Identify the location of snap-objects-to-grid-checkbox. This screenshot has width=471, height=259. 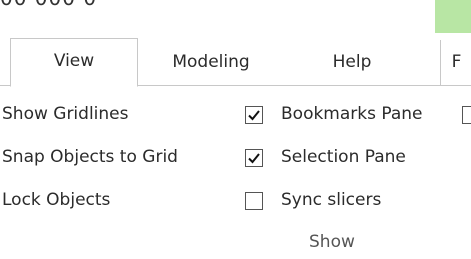
(254, 158).